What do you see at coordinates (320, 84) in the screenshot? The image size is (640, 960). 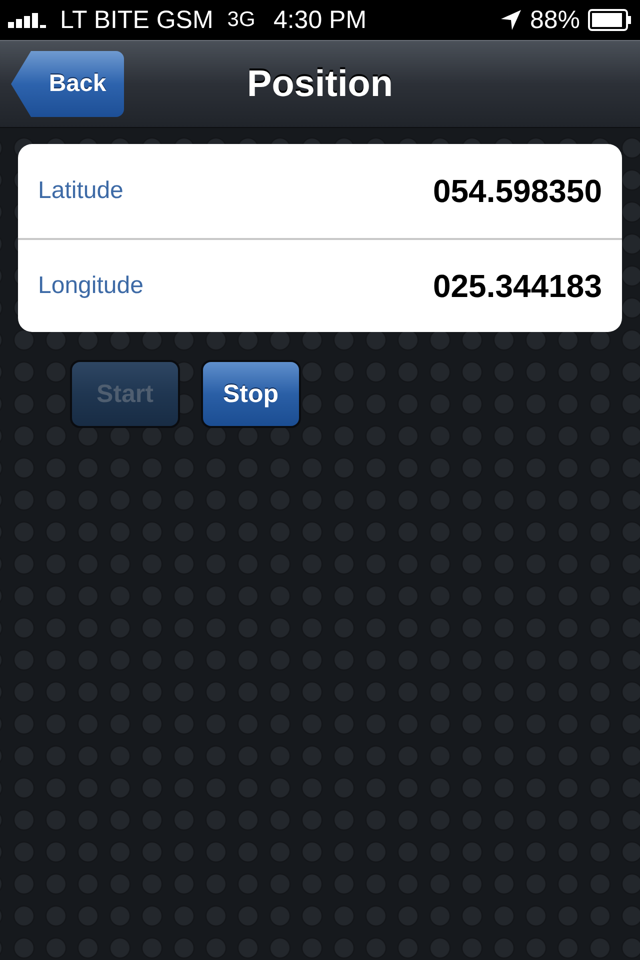 I see `page-title: Position` at bounding box center [320, 84].